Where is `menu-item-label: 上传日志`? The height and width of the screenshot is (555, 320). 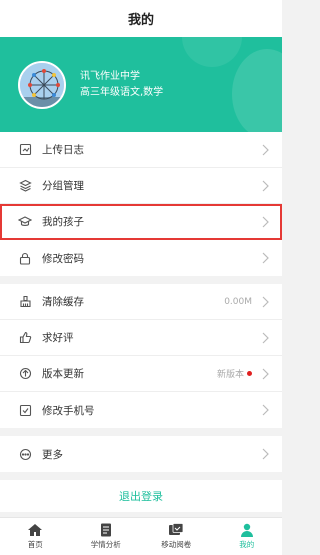 menu-item-label: 上传日志 is located at coordinates (63, 150).